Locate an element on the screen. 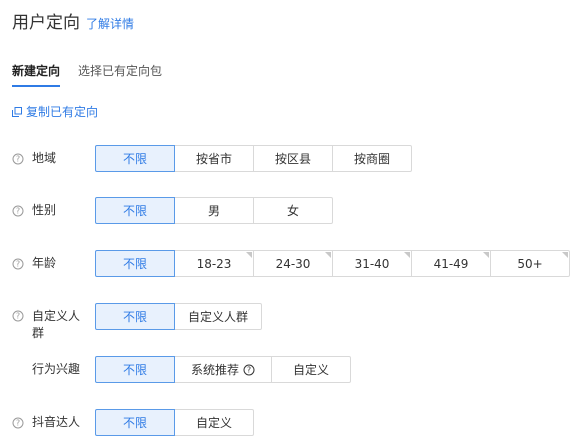 This screenshot has height=439, width=575. gender-row: ? 性别 不限 男 女 is located at coordinates (172, 210).